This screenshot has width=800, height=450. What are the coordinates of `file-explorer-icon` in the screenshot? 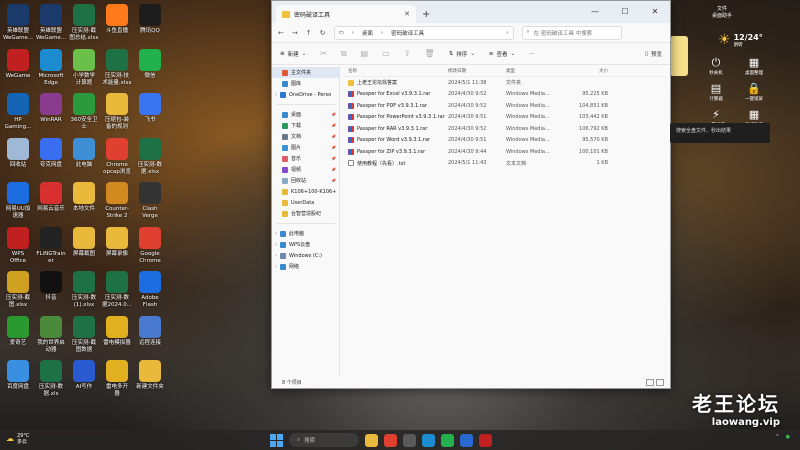 It's located at (371, 440).